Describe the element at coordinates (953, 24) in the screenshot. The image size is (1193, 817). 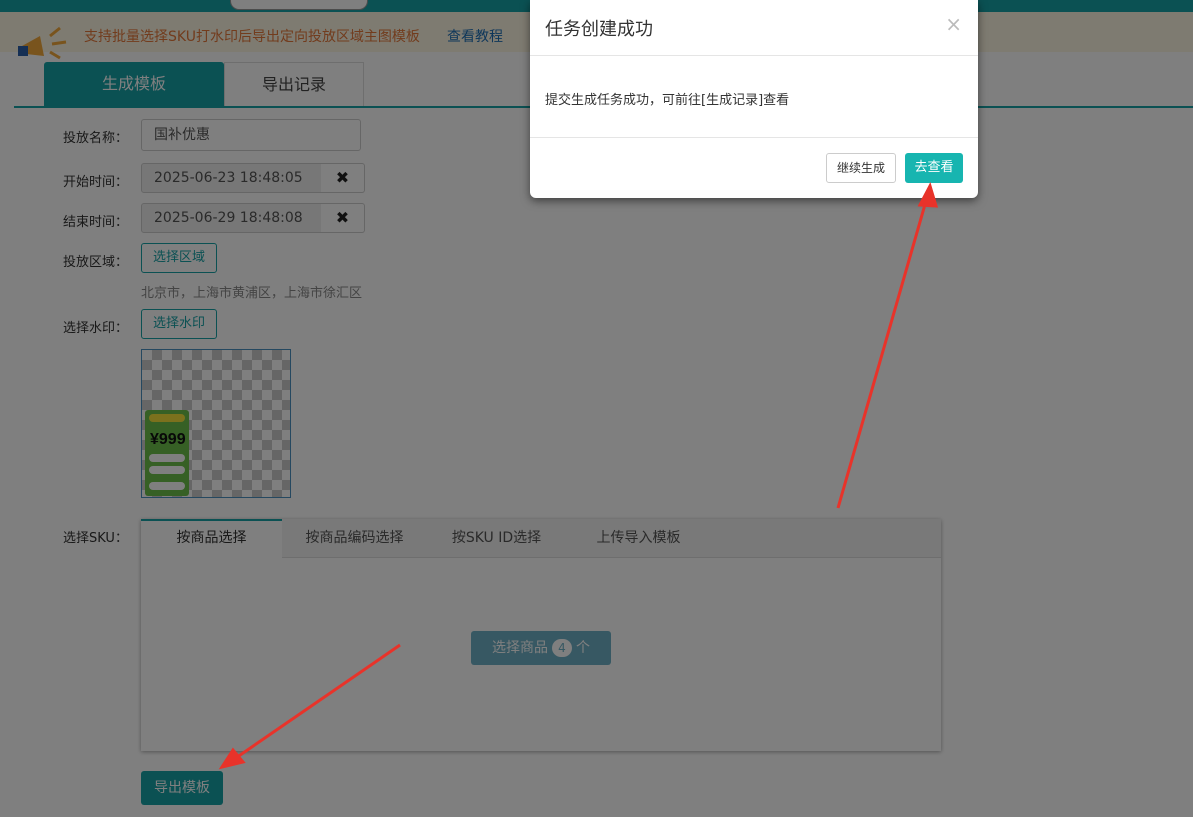
I see `close-icon: ×` at that location.